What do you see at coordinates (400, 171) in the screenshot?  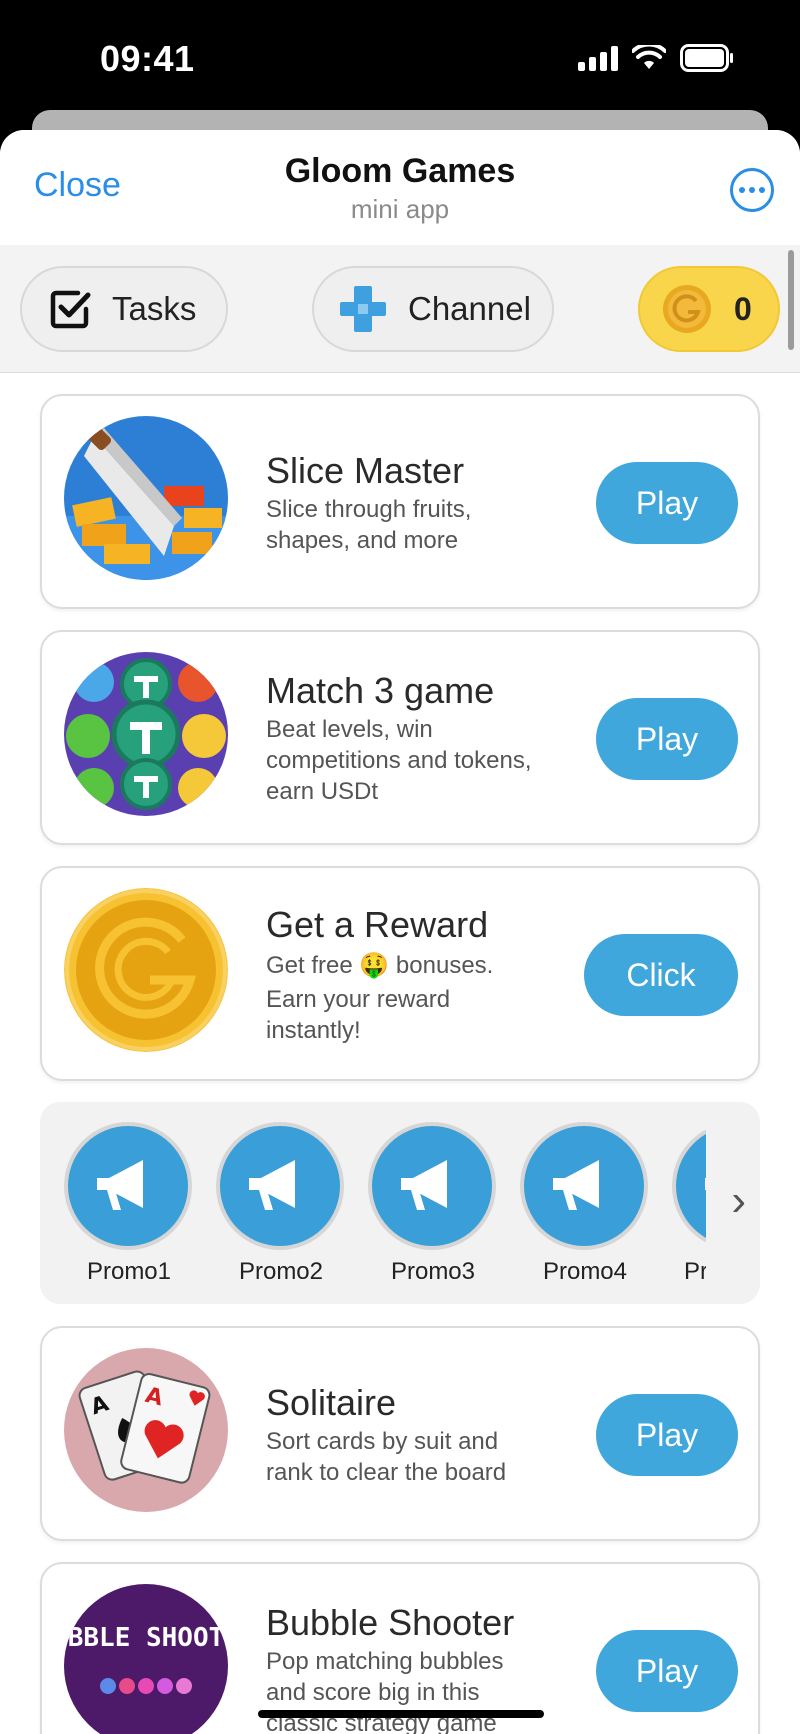 I see `app-title: Gloom Games` at bounding box center [400, 171].